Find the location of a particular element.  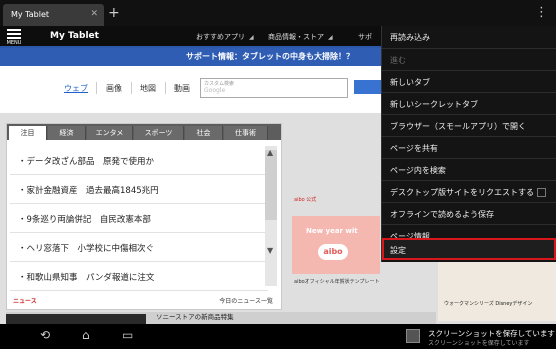

news-tab-sports: スポーツ is located at coordinates (159, 133).